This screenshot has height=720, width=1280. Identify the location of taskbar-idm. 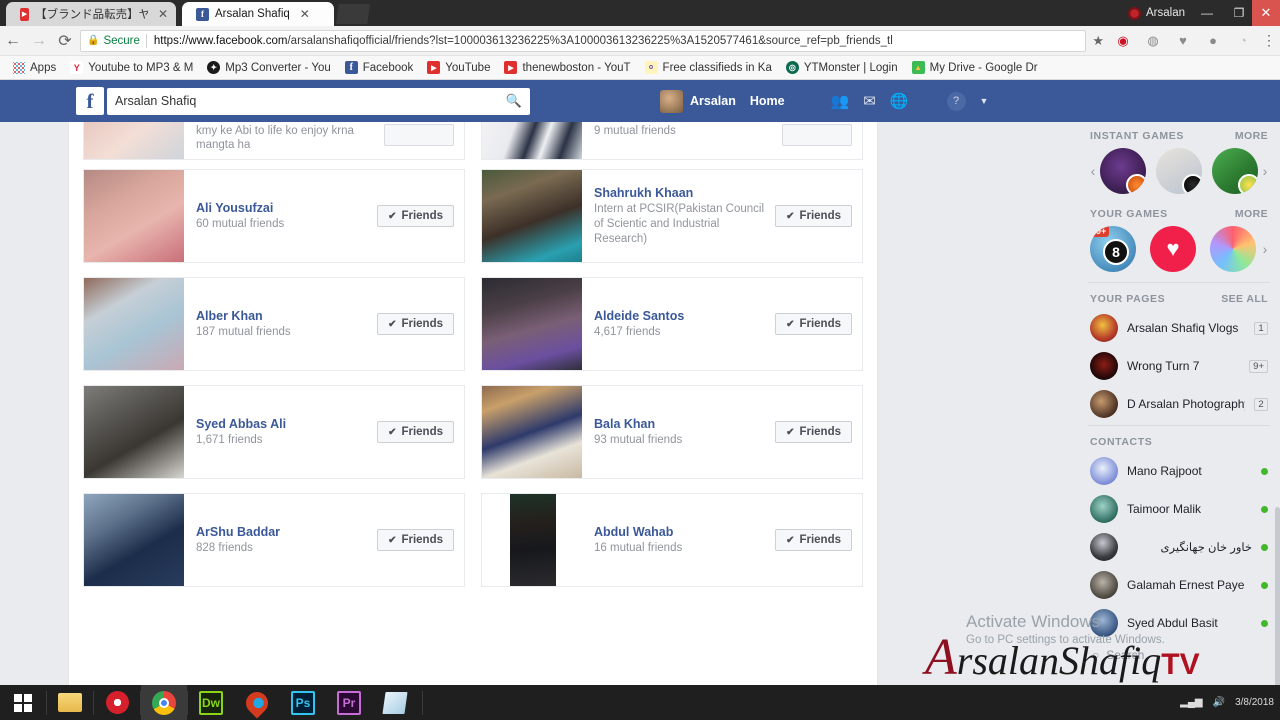
(257, 702).